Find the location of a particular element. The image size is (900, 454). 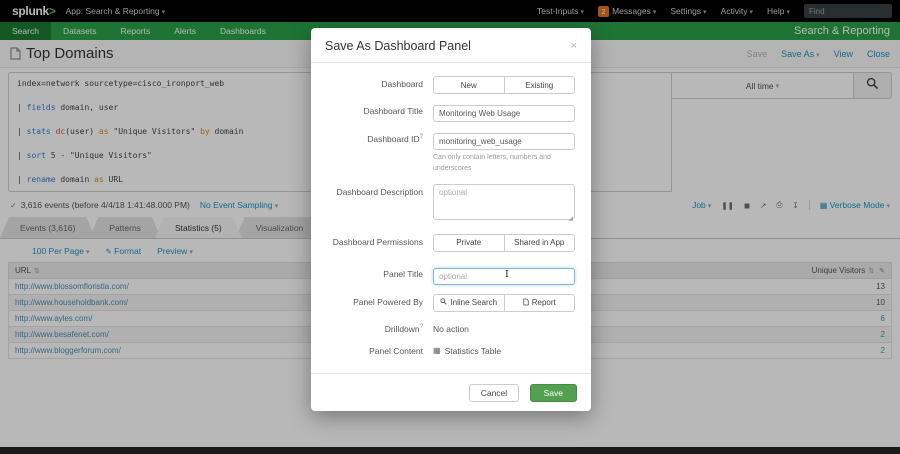

existing-button: Existing is located at coordinates (539, 85).